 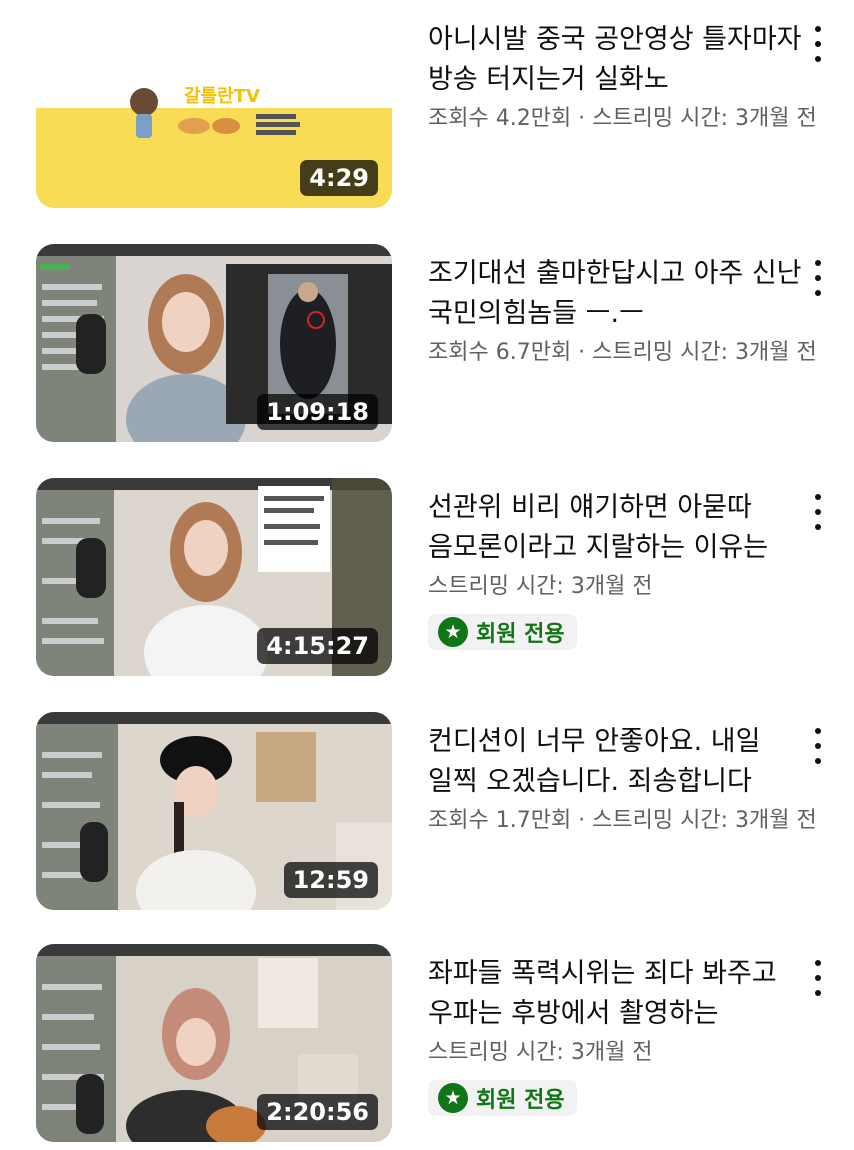 I want to click on video-duration: 1:09:18, so click(x=317, y=412).